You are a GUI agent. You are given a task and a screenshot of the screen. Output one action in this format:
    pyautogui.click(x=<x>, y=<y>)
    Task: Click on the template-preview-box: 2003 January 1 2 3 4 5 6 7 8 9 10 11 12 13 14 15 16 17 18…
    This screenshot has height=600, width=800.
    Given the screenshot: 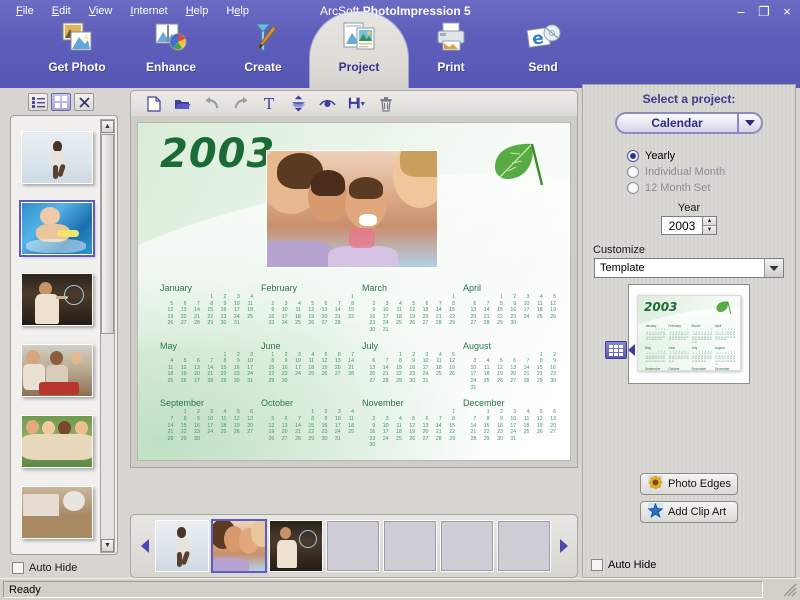 What is the action you would take?
    pyautogui.click(x=689, y=334)
    